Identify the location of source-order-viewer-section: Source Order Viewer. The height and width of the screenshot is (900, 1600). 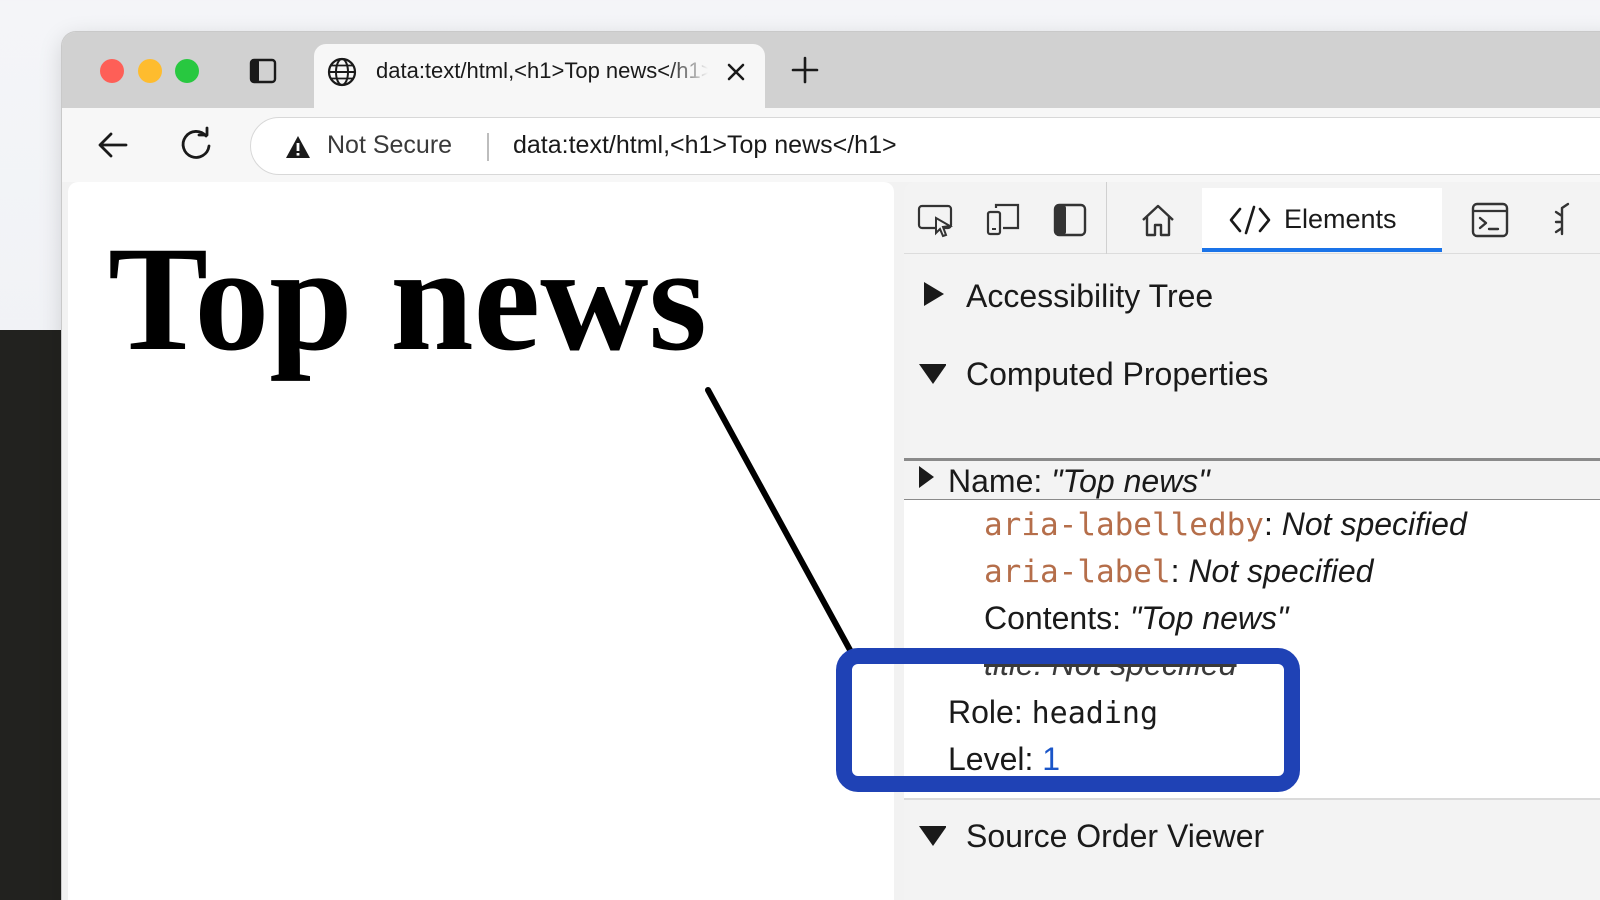
(1252, 834).